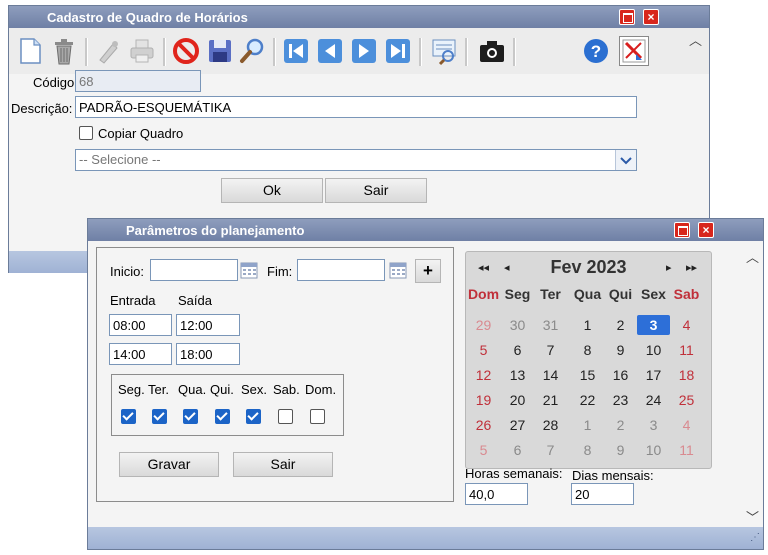 Image resolution: width=768 pixels, height=555 pixels. What do you see at coordinates (634, 51) in the screenshot?
I see `planning-icon` at bounding box center [634, 51].